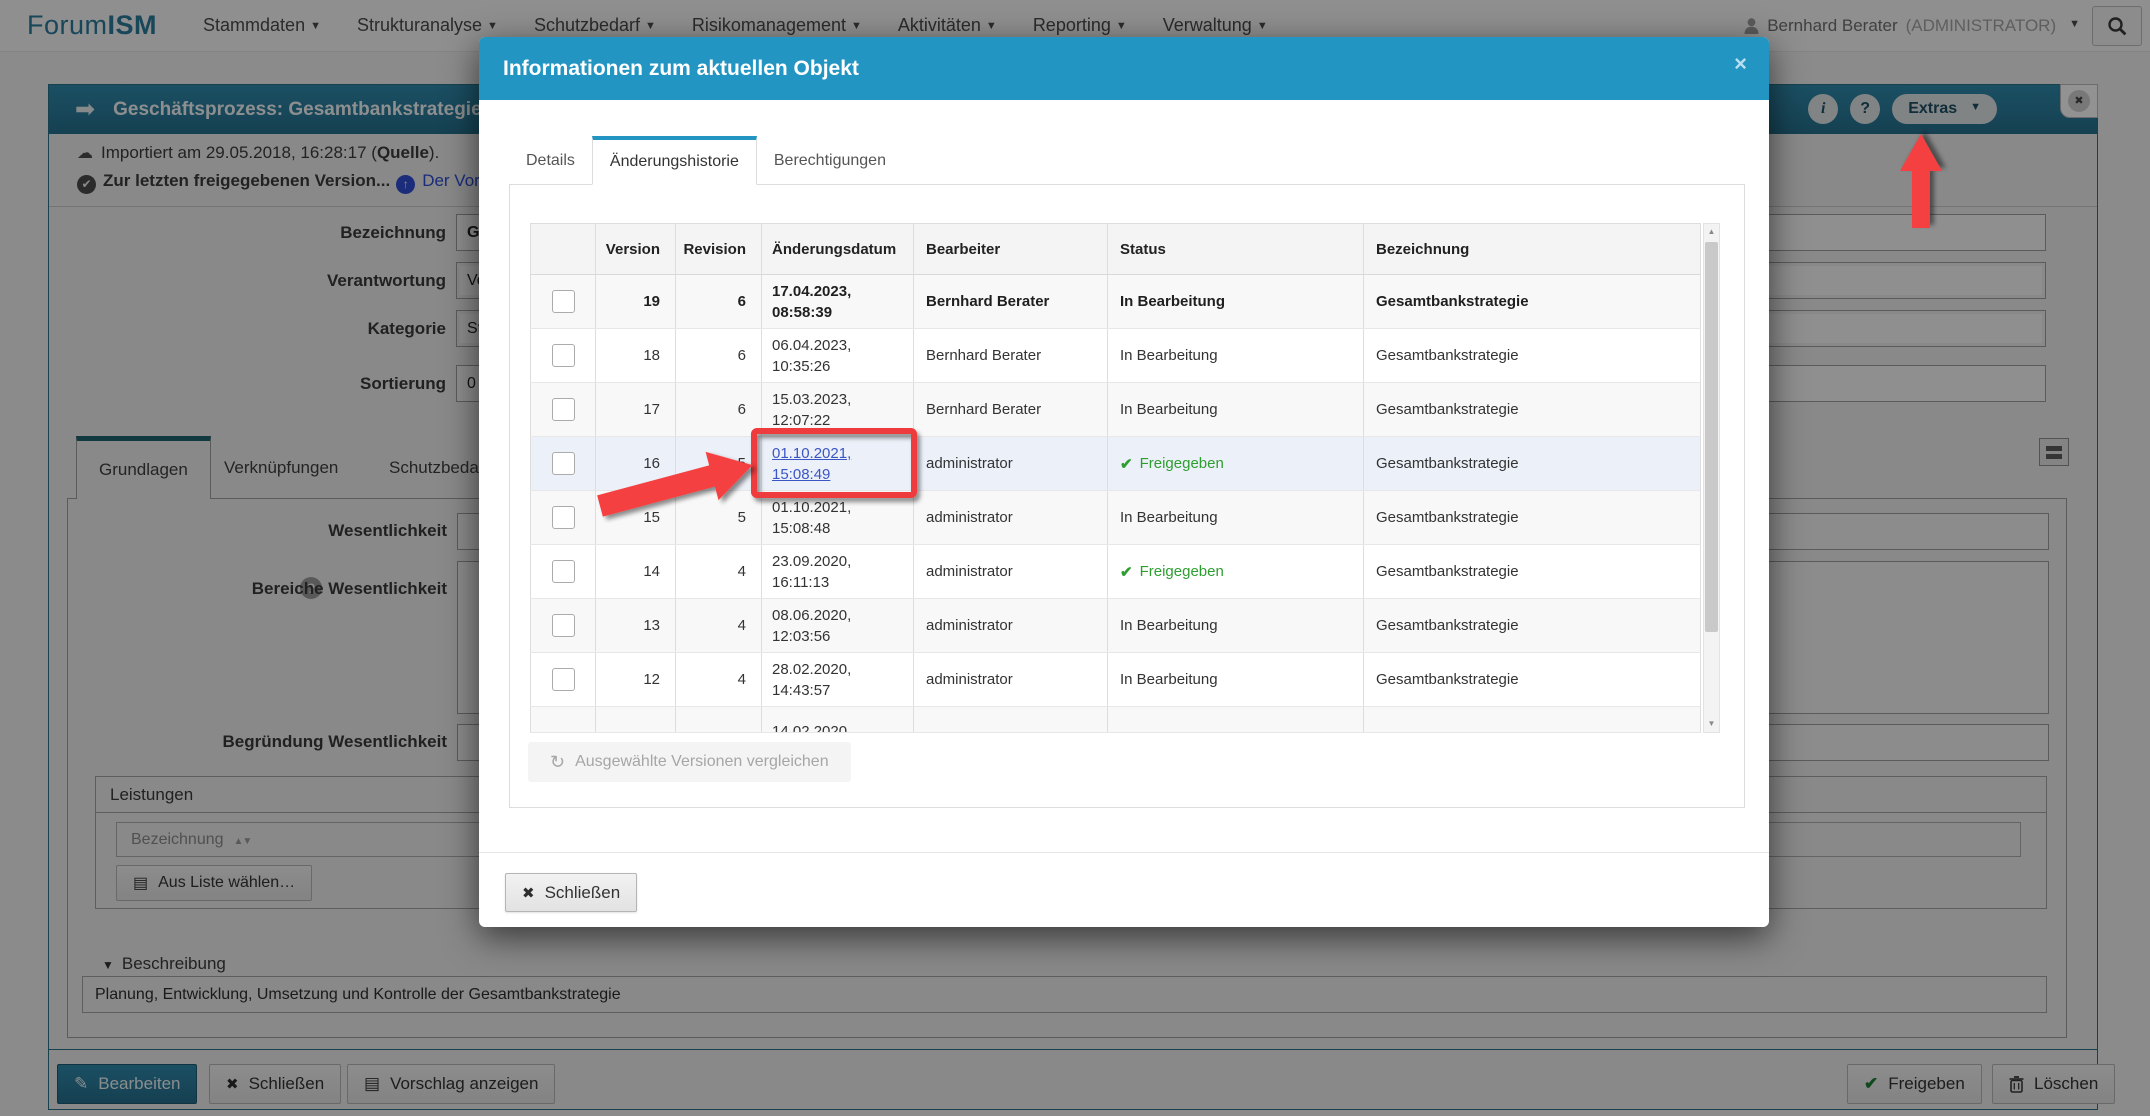  What do you see at coordinates (1181, 571) in the screenshot?
I see `status-text: Freigegeben` at bounding box center [1181, 571].